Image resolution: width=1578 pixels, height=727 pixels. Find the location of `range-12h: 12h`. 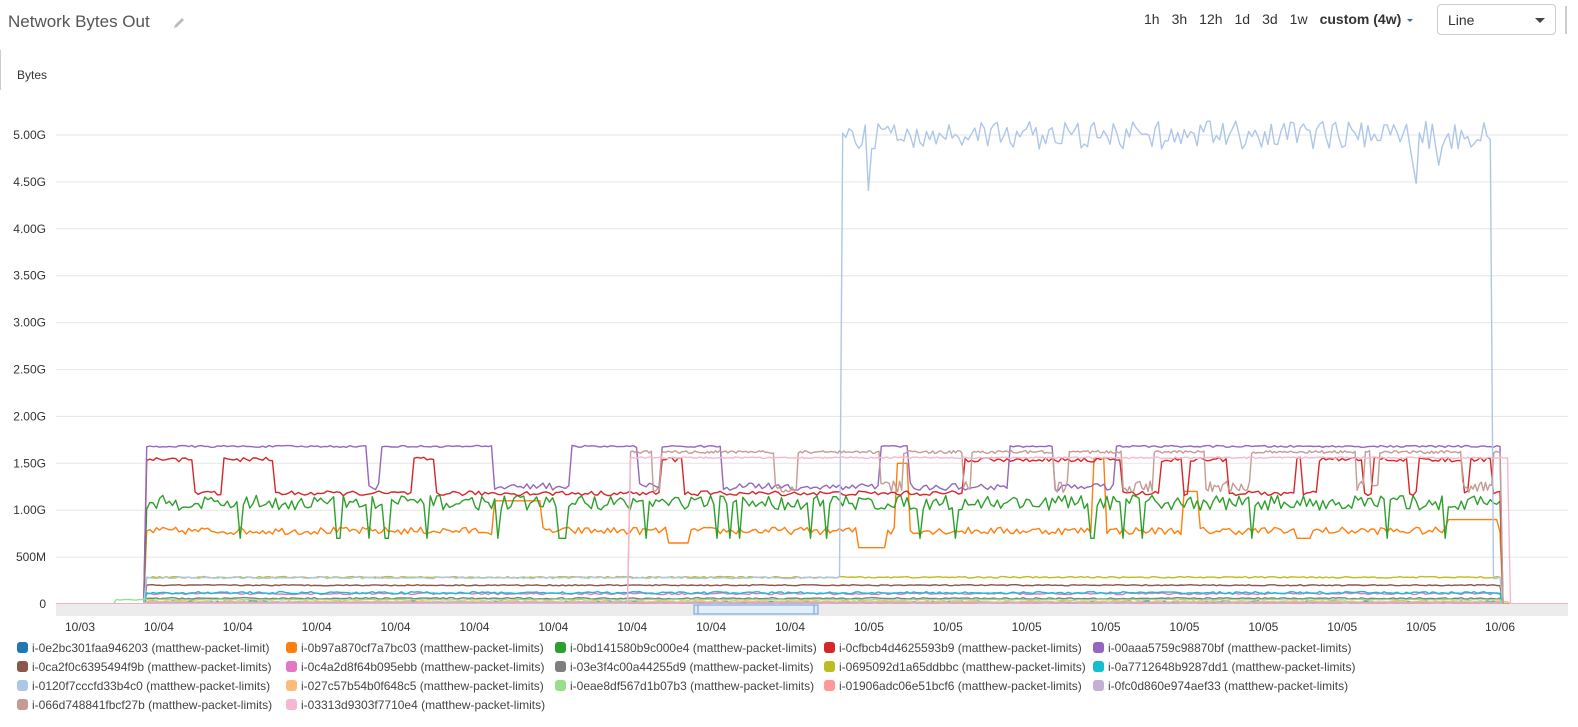

range-12h: 12h is located at coordinates (1210, 19).